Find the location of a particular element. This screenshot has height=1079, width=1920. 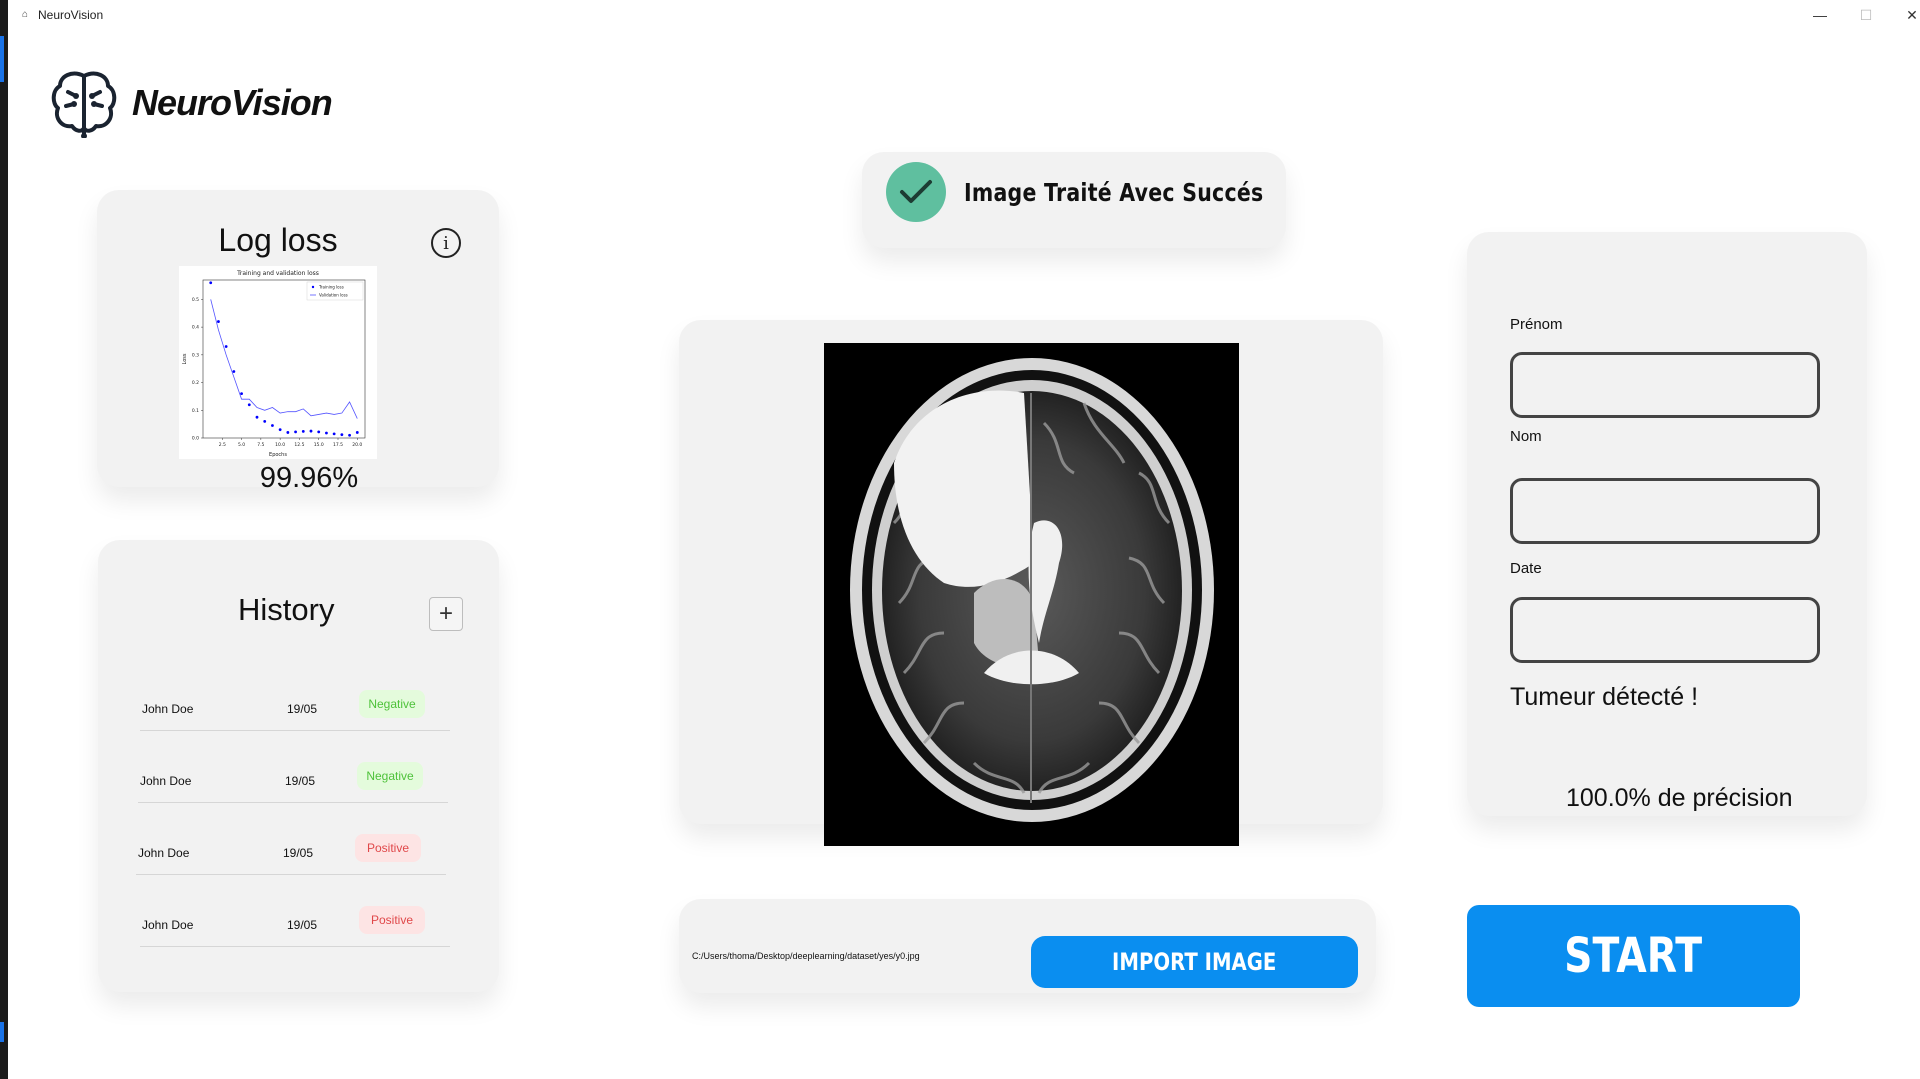

start-label: START is located at coordinates (1633, 956).